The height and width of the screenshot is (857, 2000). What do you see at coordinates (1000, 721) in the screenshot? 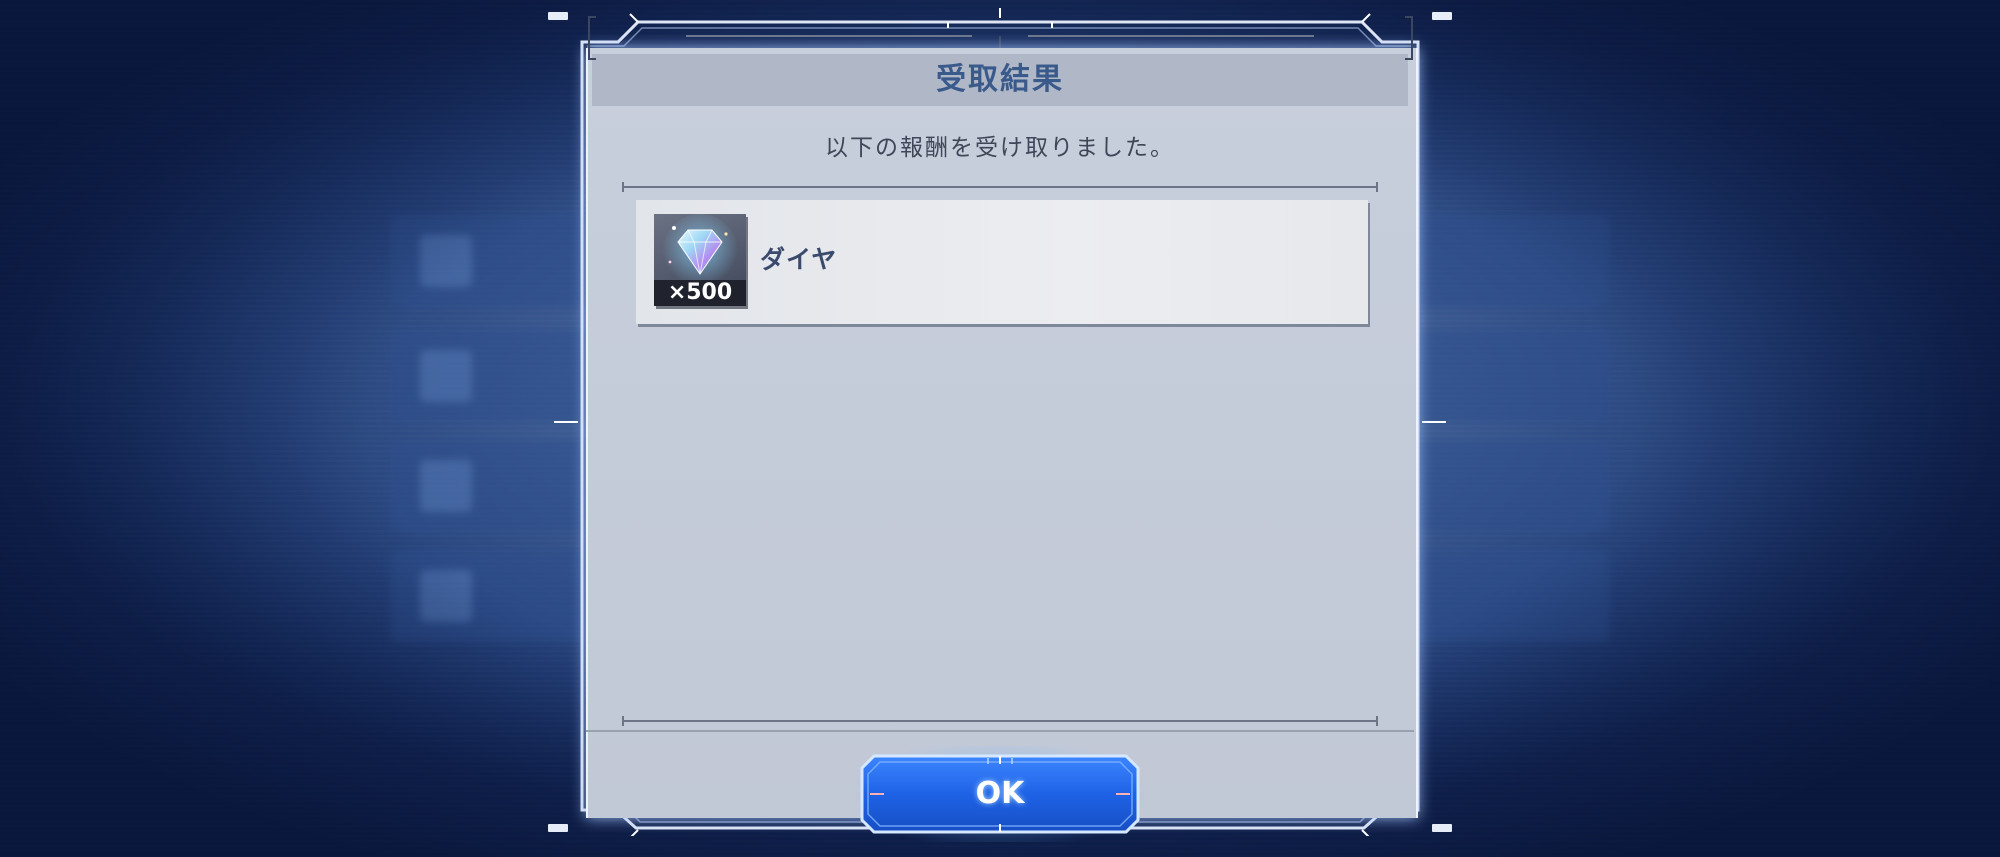
I see `divider-bottom` at bounding box center [1000, 721].